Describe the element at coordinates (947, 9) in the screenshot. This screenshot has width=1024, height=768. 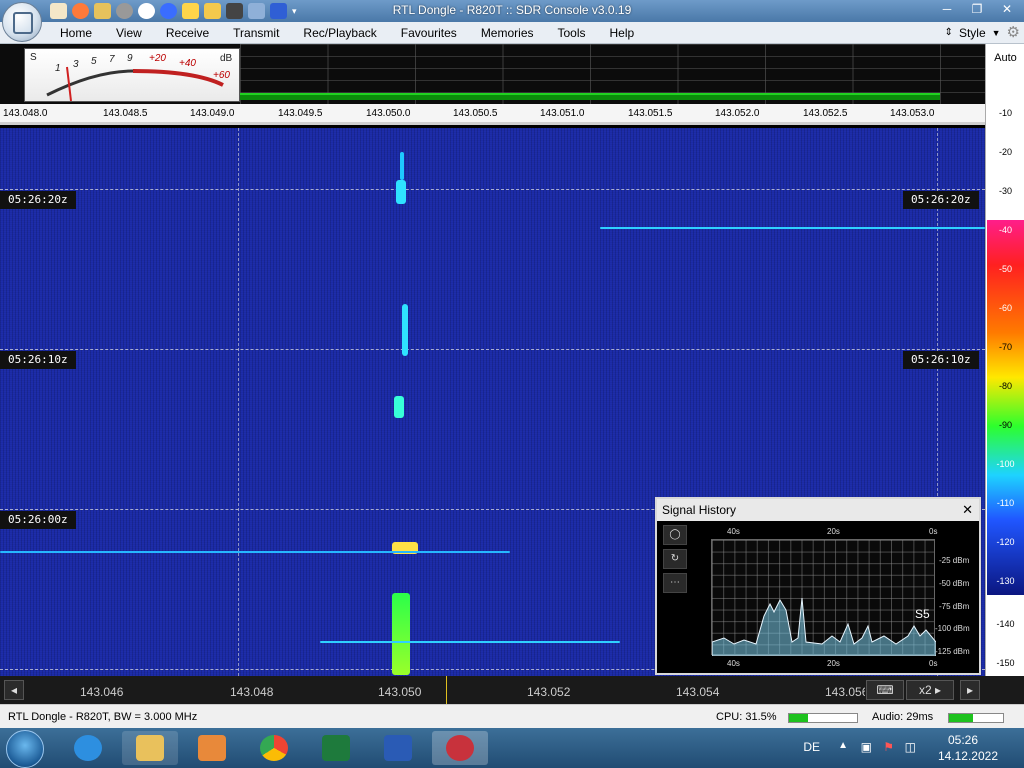
I see `minimize-button: ─` at that location.